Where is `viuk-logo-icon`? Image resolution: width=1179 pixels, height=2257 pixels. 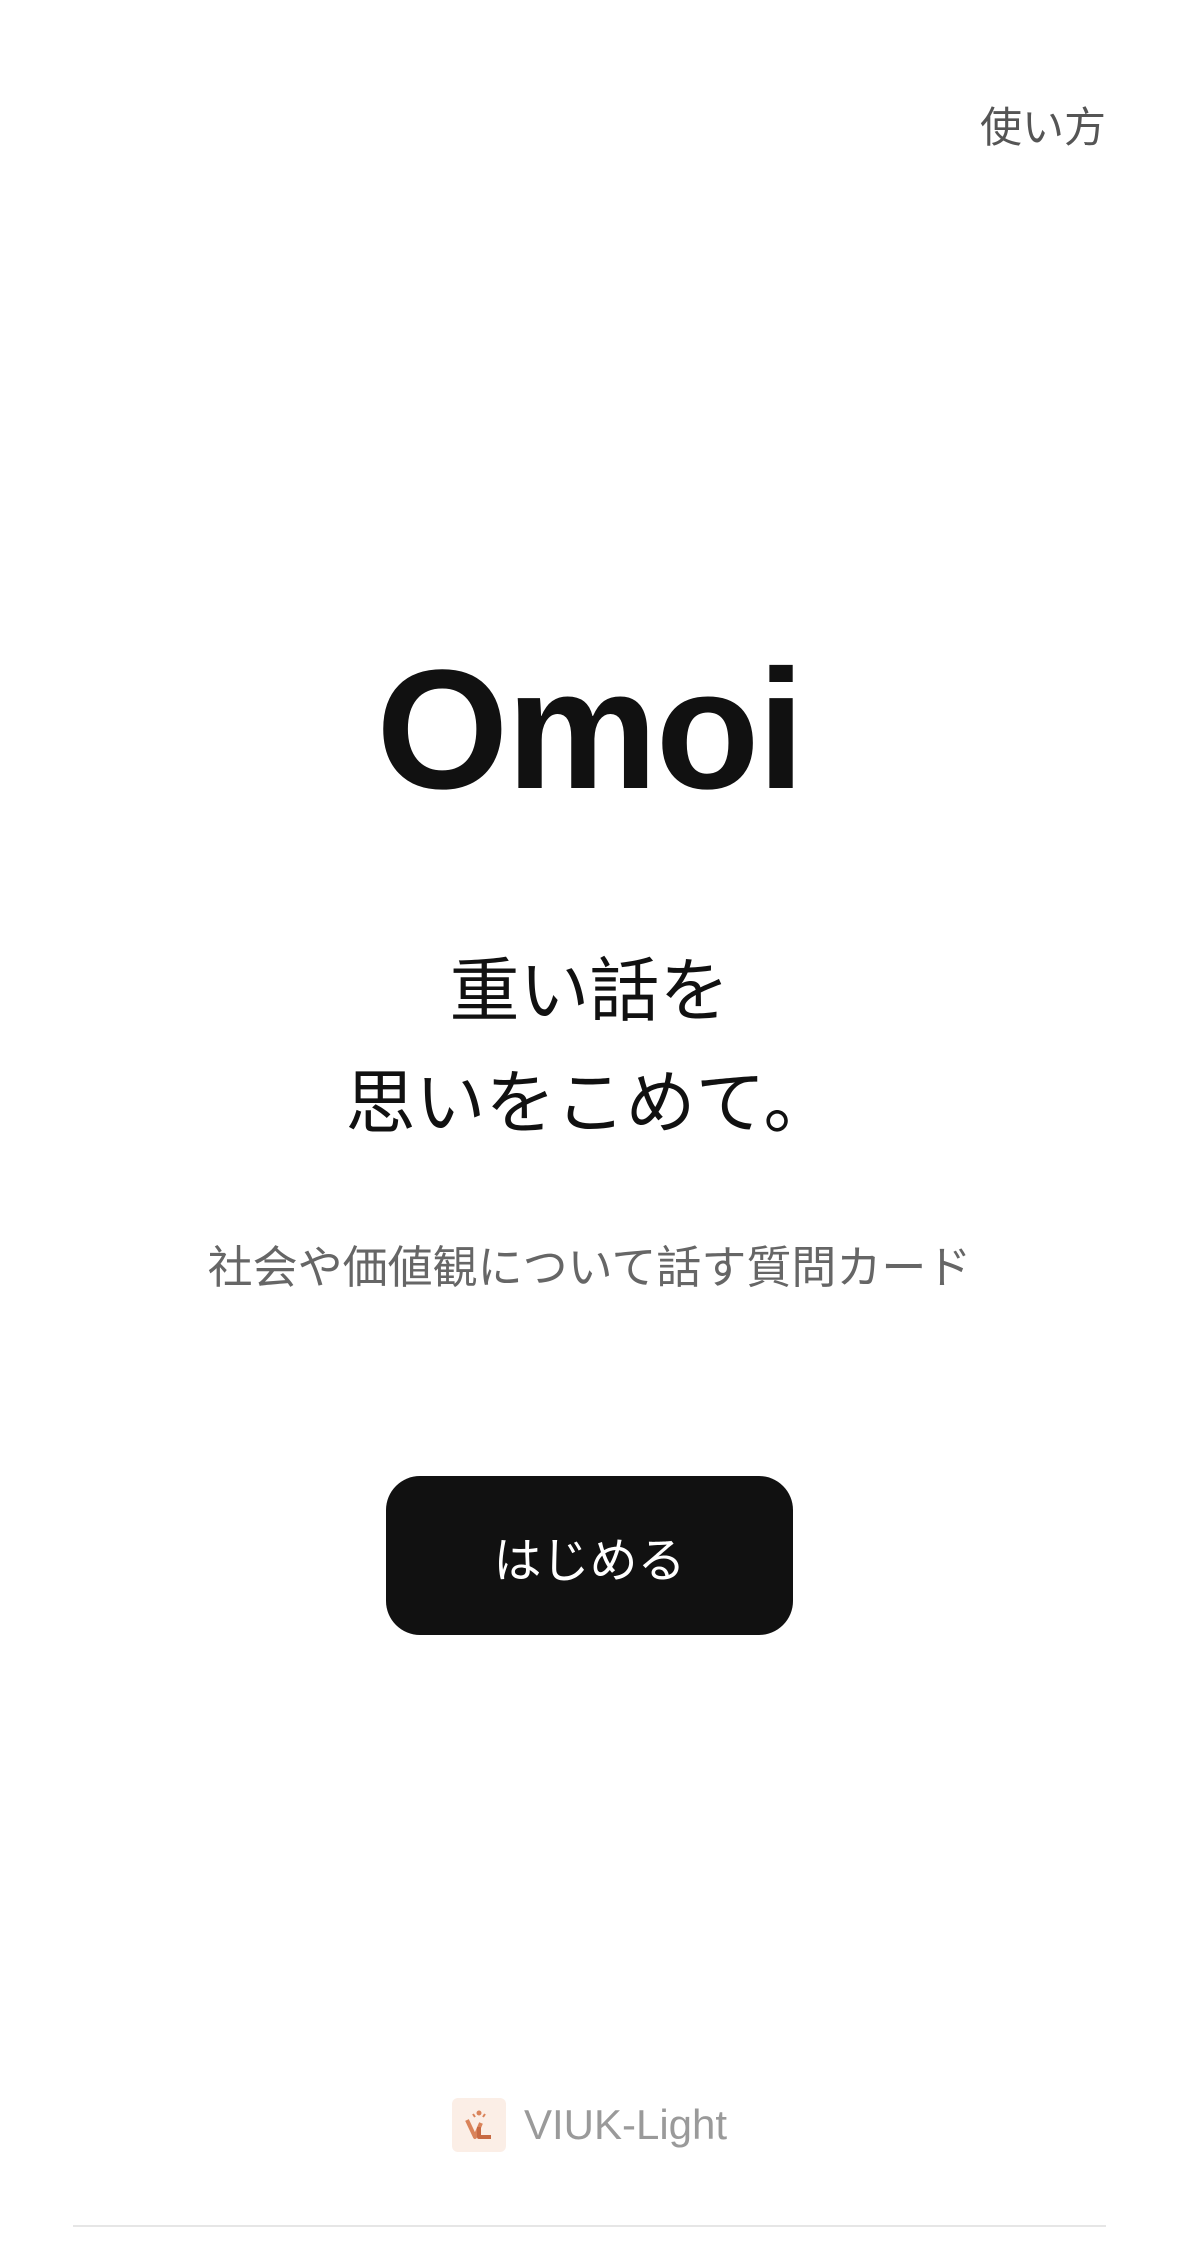
viuk-logo-icon is located at coordinates (478, 2125).